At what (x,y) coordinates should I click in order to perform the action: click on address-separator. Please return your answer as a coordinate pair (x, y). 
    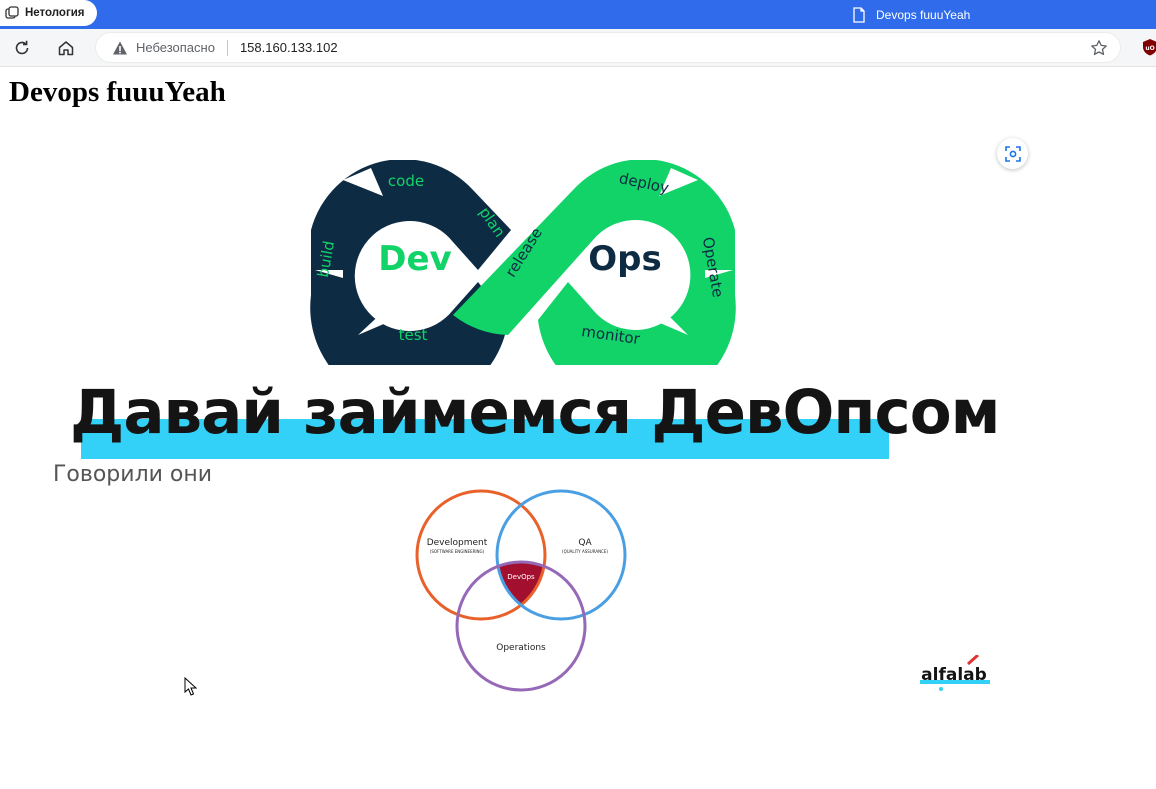
    Looking at the image, I should click on (227, 47).